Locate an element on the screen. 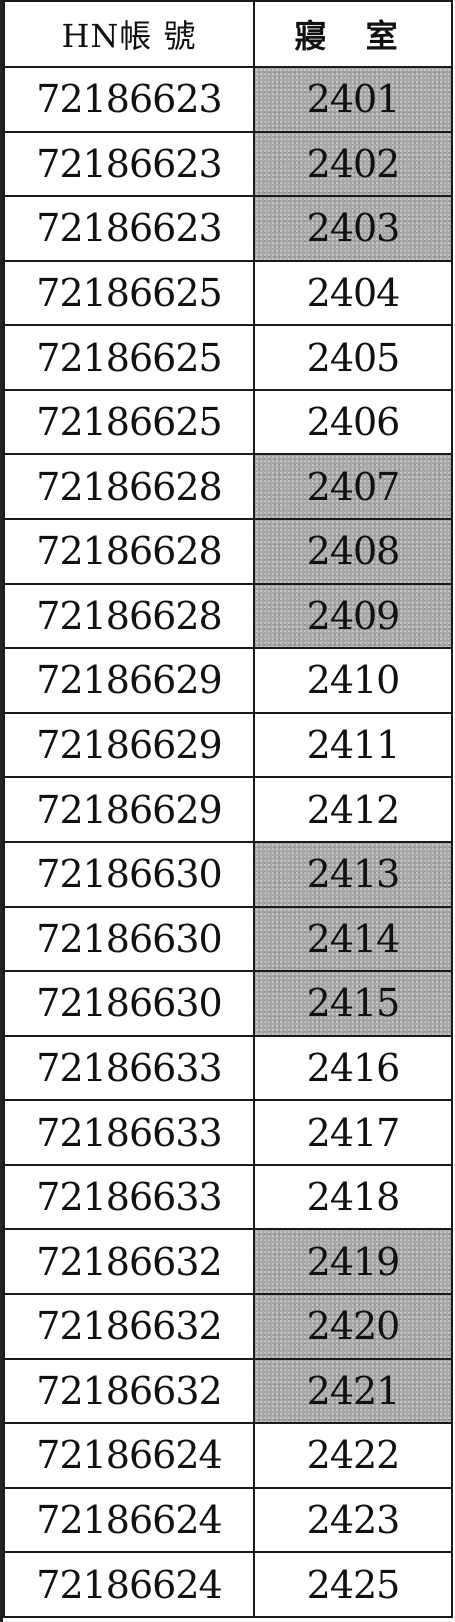  room-cell: 2420 is located at coordinates (353, 1326).